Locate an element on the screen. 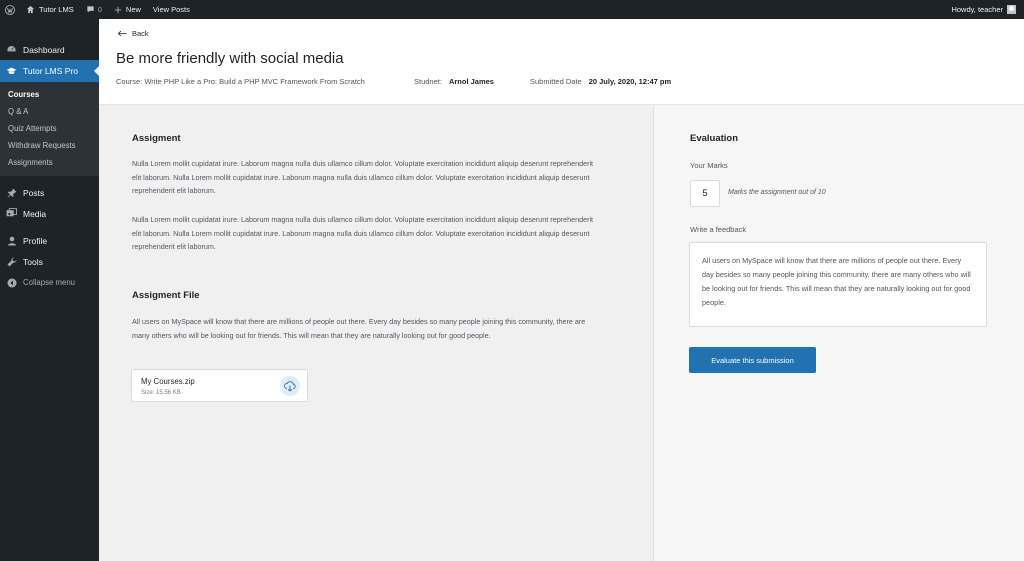 The image size is (1024, 561). sidebar-item-label: Tutor LMS Pro is located at coordinates (50, 71).